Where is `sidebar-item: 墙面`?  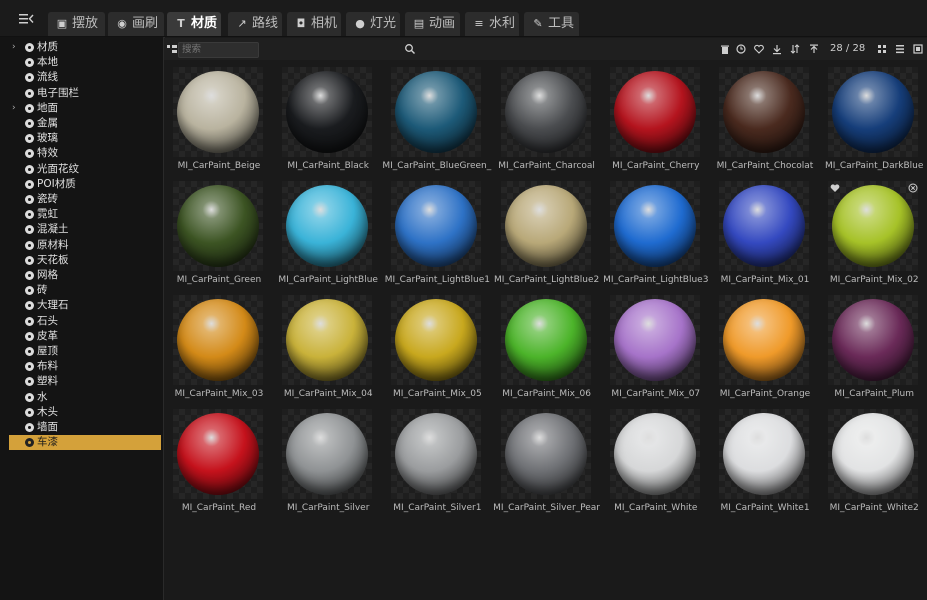 sidebar-item: 墙面 is located at coordinates (85, 427).